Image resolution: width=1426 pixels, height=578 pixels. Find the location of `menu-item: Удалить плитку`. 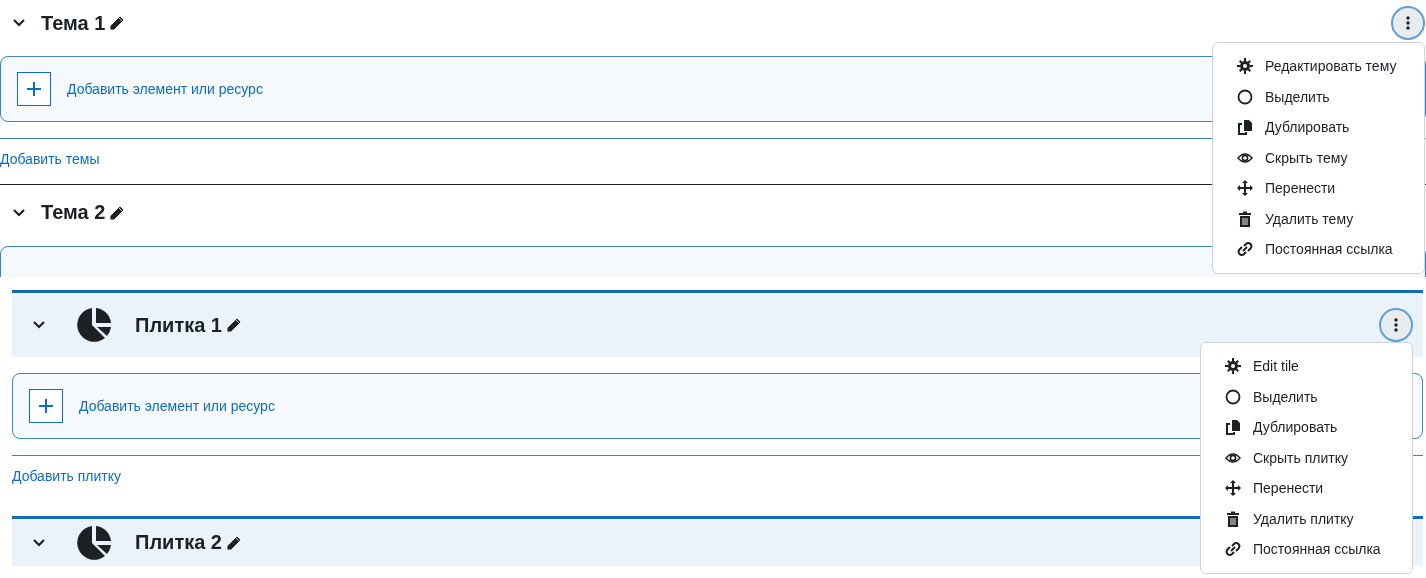

menu-item: Удалить плитку is located at coordinates (1306, 518).